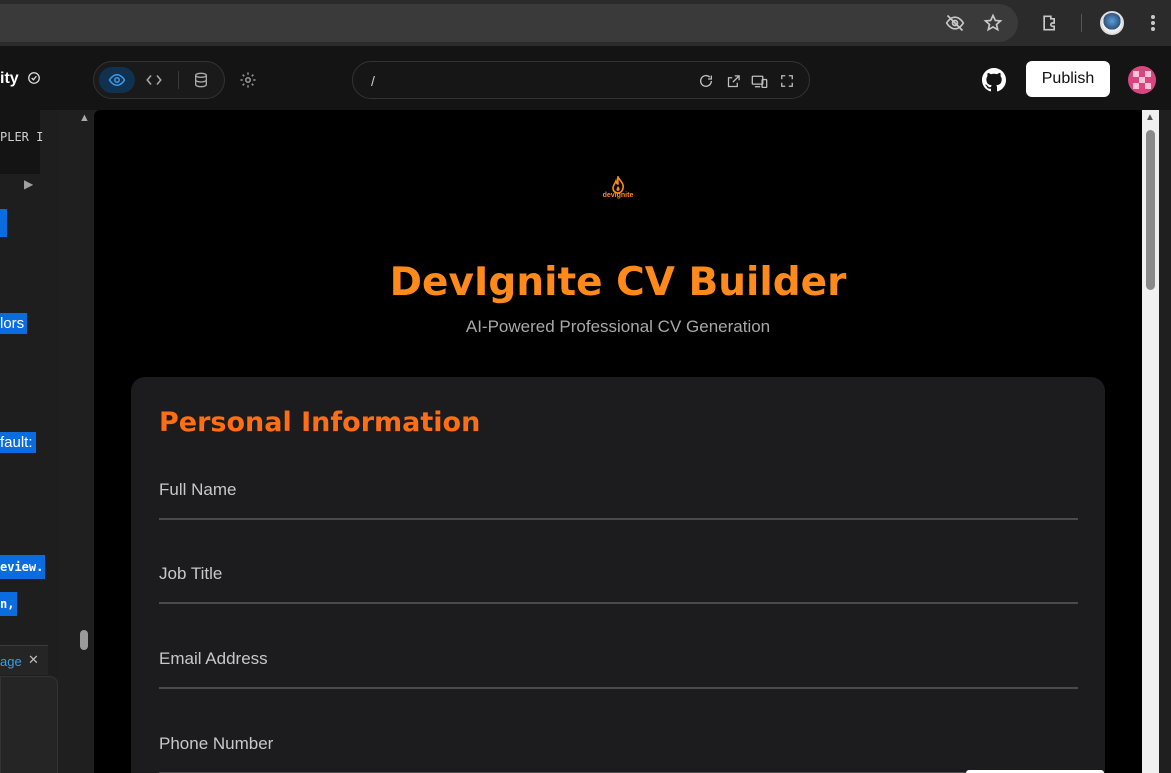 The height and width of the screenshot is (773, 1171). What do you see at coordinates (33, 660) in the screenshot?
I see `close-icon: ✕` at bounding box center [33, 660].